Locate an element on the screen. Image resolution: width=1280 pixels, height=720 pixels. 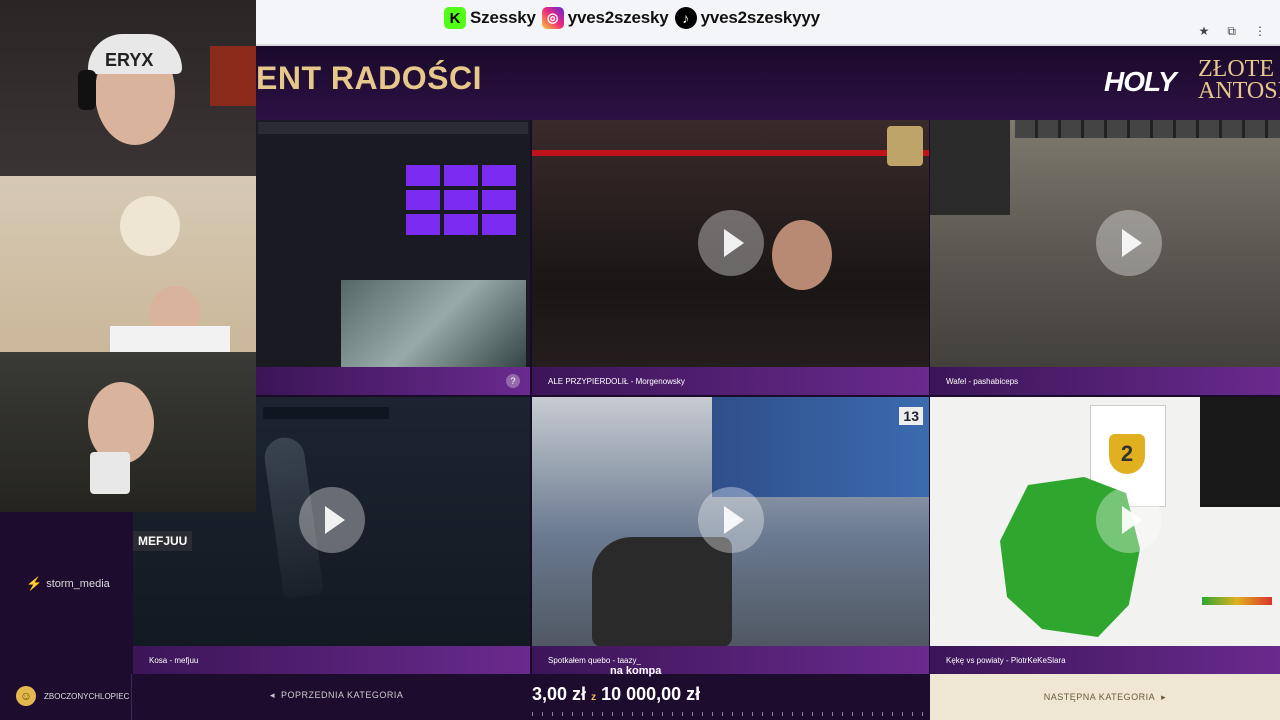
na-kompa-label: na kompa is located at coordinates (636, 671).